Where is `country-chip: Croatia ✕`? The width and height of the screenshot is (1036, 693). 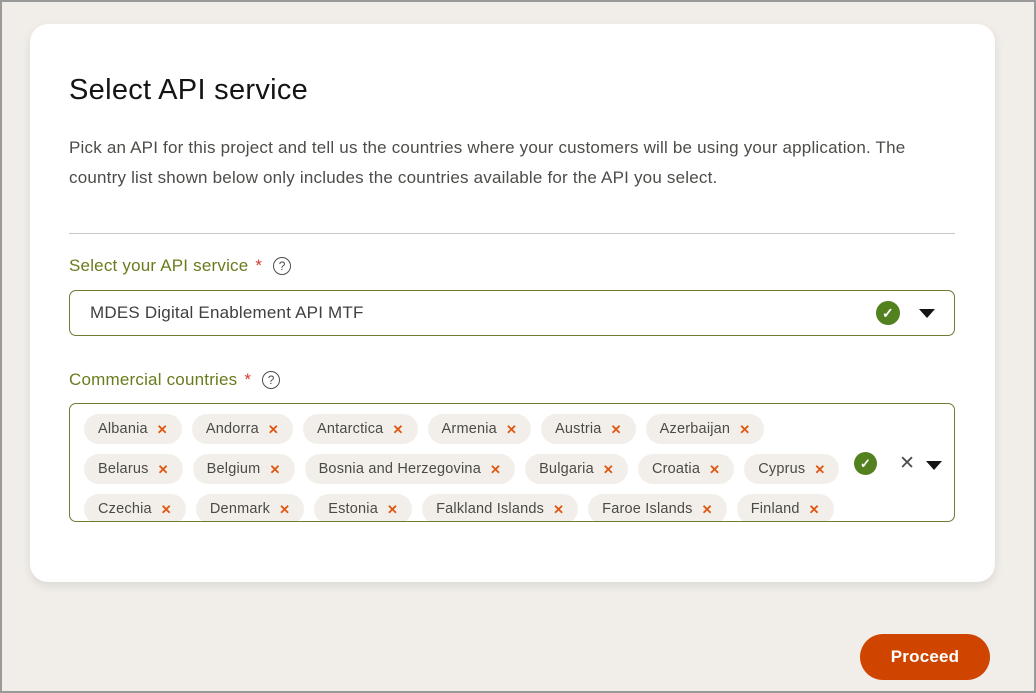 country-chip: Croatia ✕ is located at coordinates (686, 469).